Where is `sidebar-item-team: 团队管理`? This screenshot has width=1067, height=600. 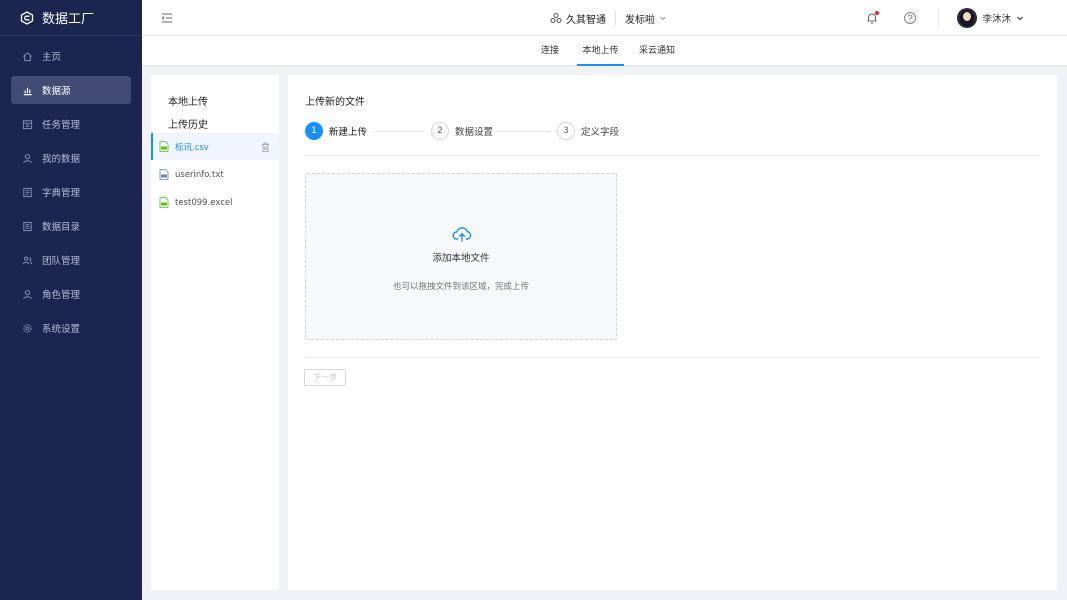
sidebar-item-team: 团队管理 is located at coordinates (71, 260).